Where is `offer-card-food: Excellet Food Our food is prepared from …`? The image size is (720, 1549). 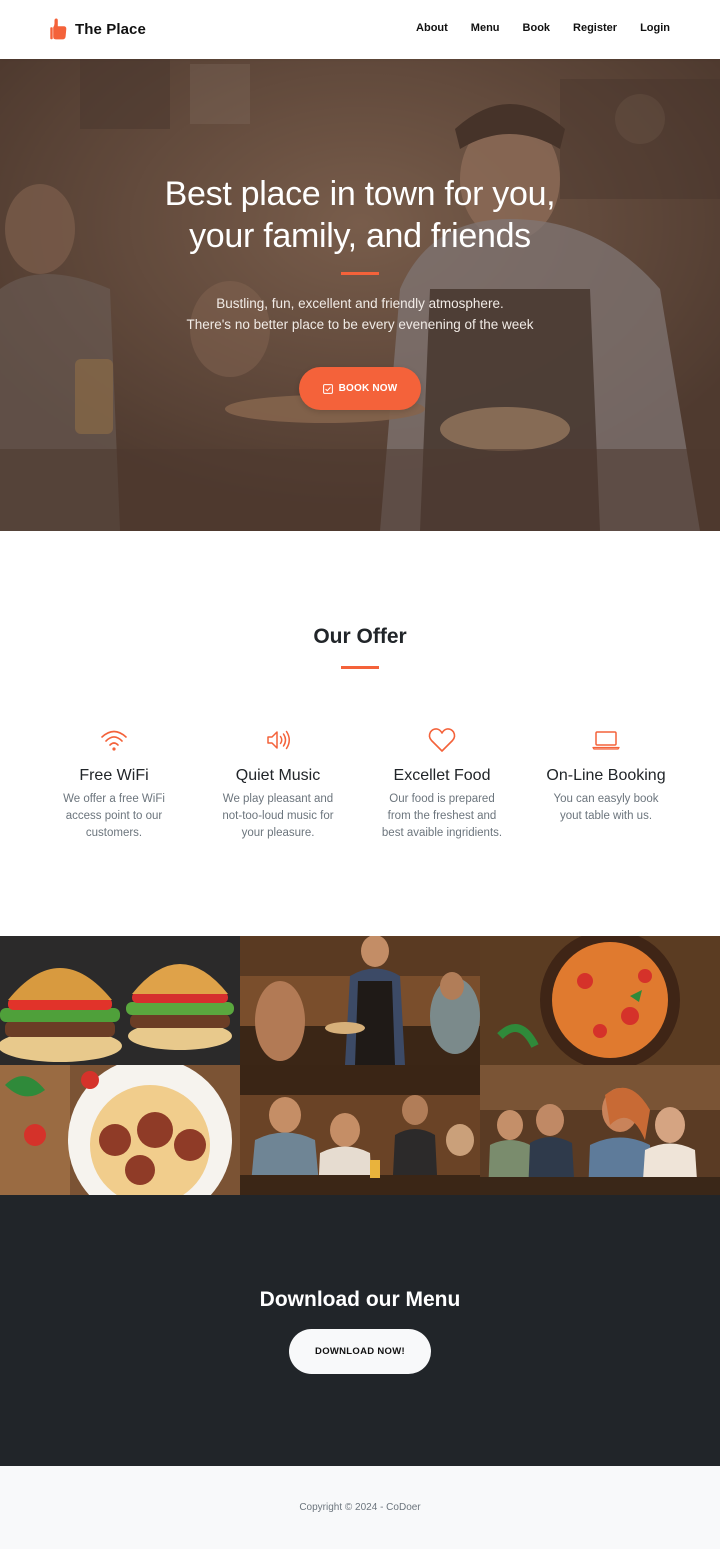
offer-card-food: Excellet Food Our food is prepared from … is located at coordinates (442, 783).